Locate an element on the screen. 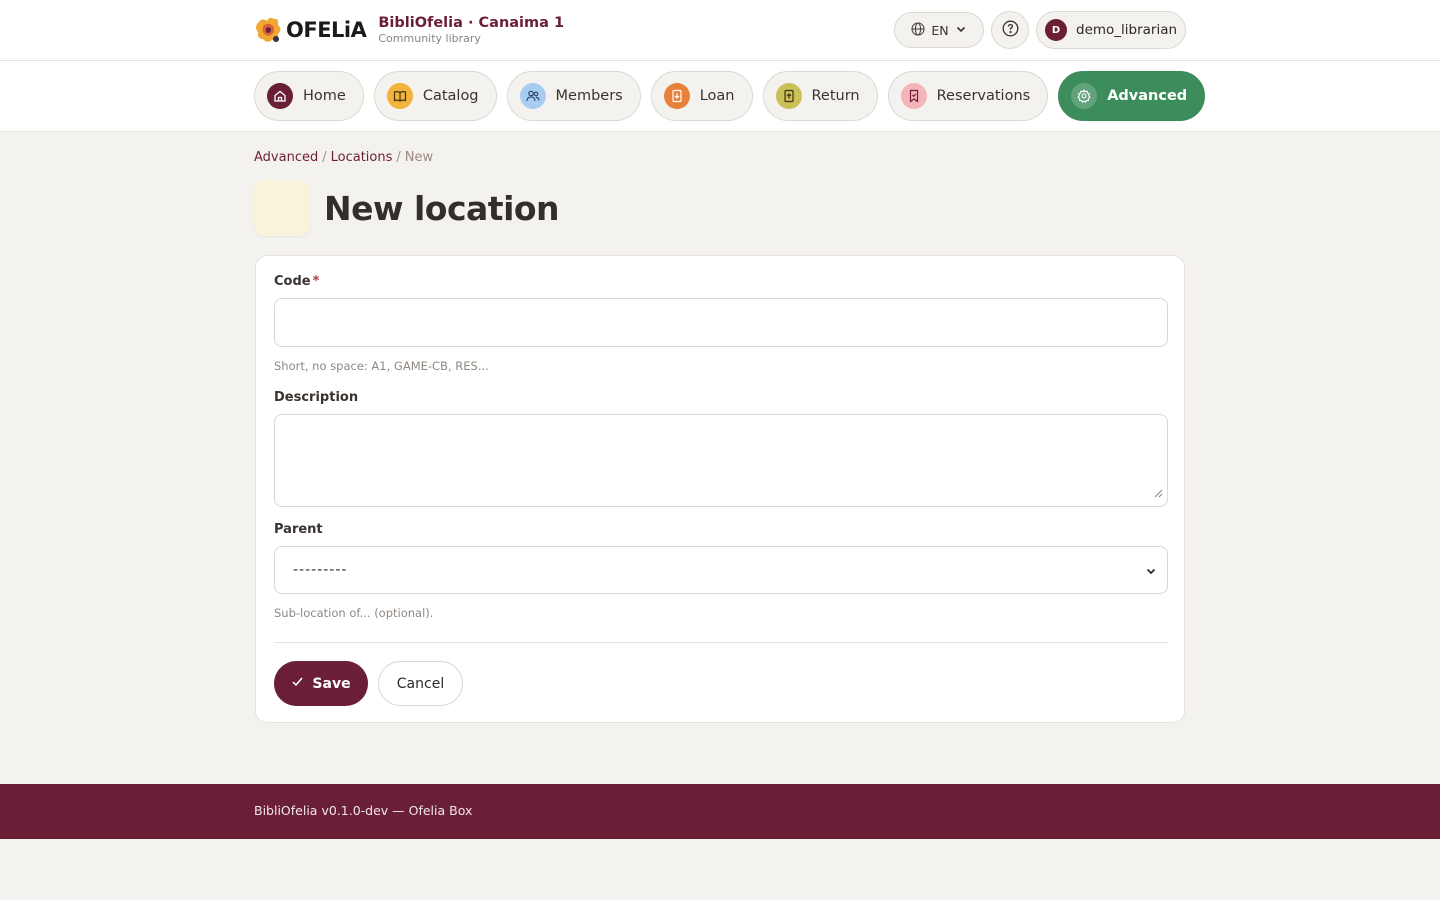 The image size is (1440, 900). nav-item-members: Members is located at coordinates (573, 96).